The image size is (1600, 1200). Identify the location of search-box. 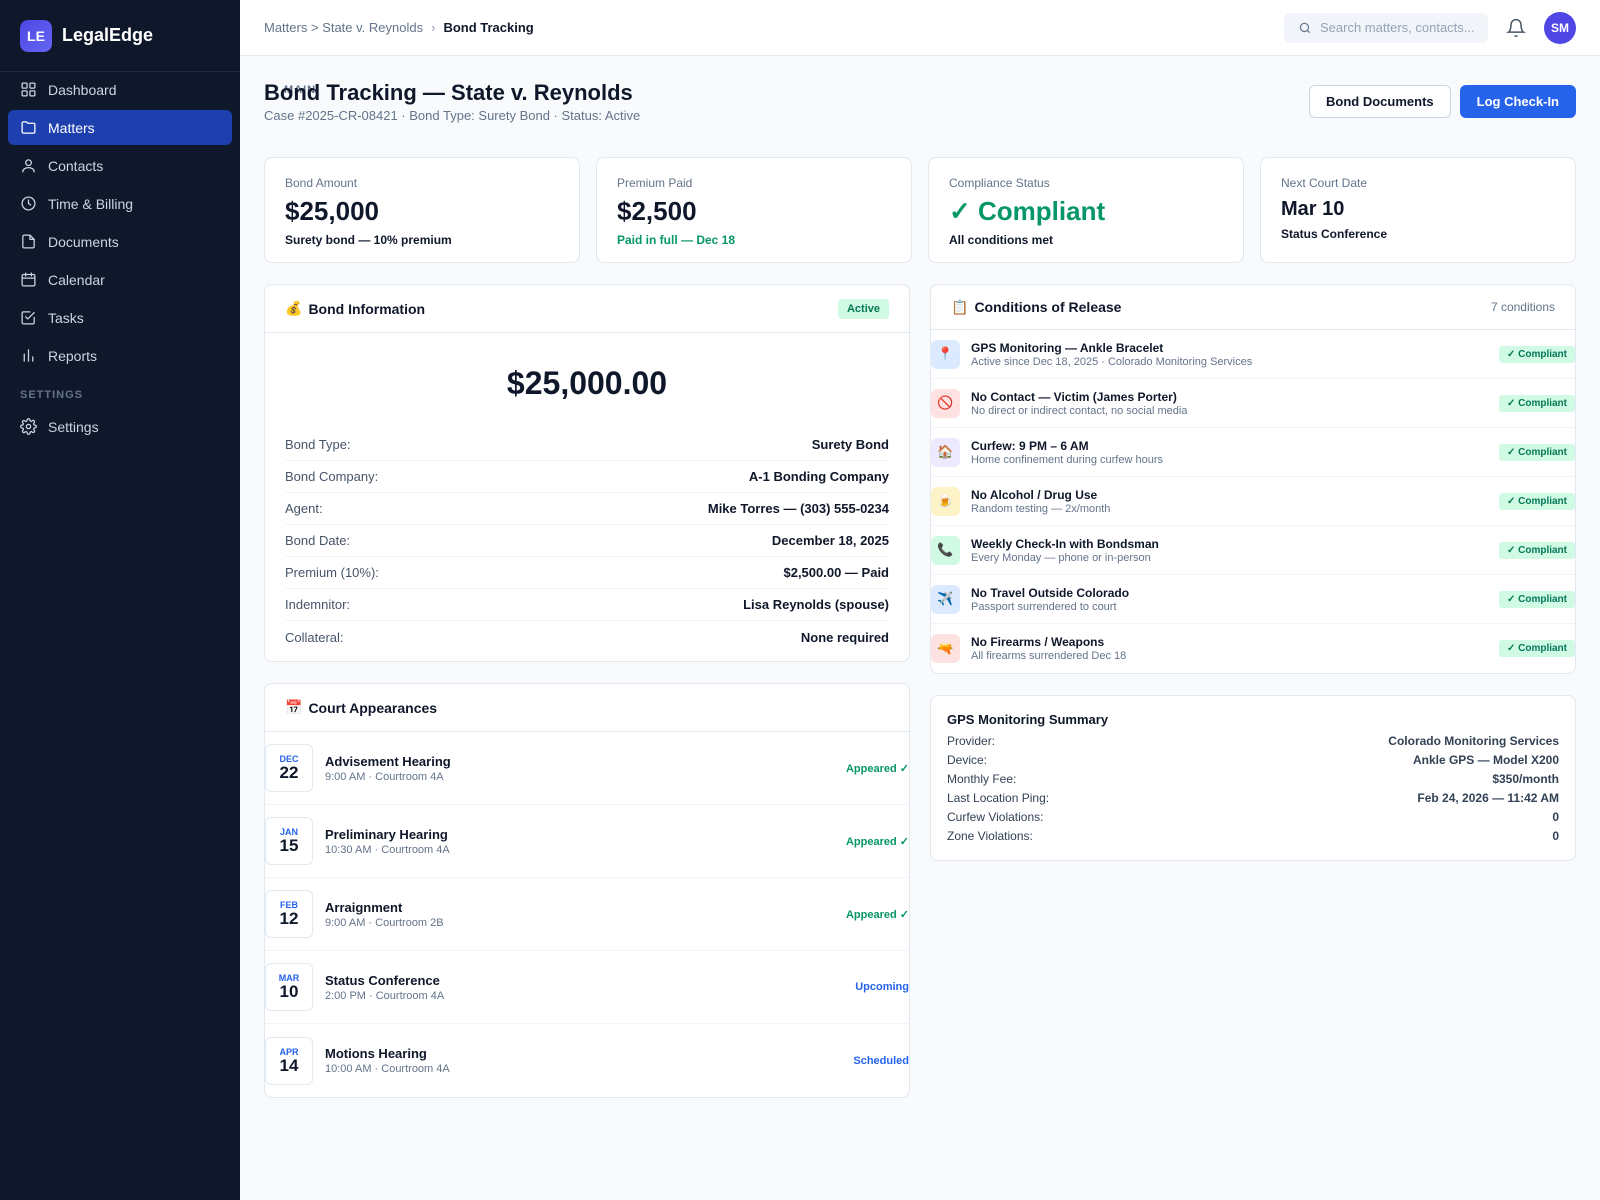
(1386, 27).